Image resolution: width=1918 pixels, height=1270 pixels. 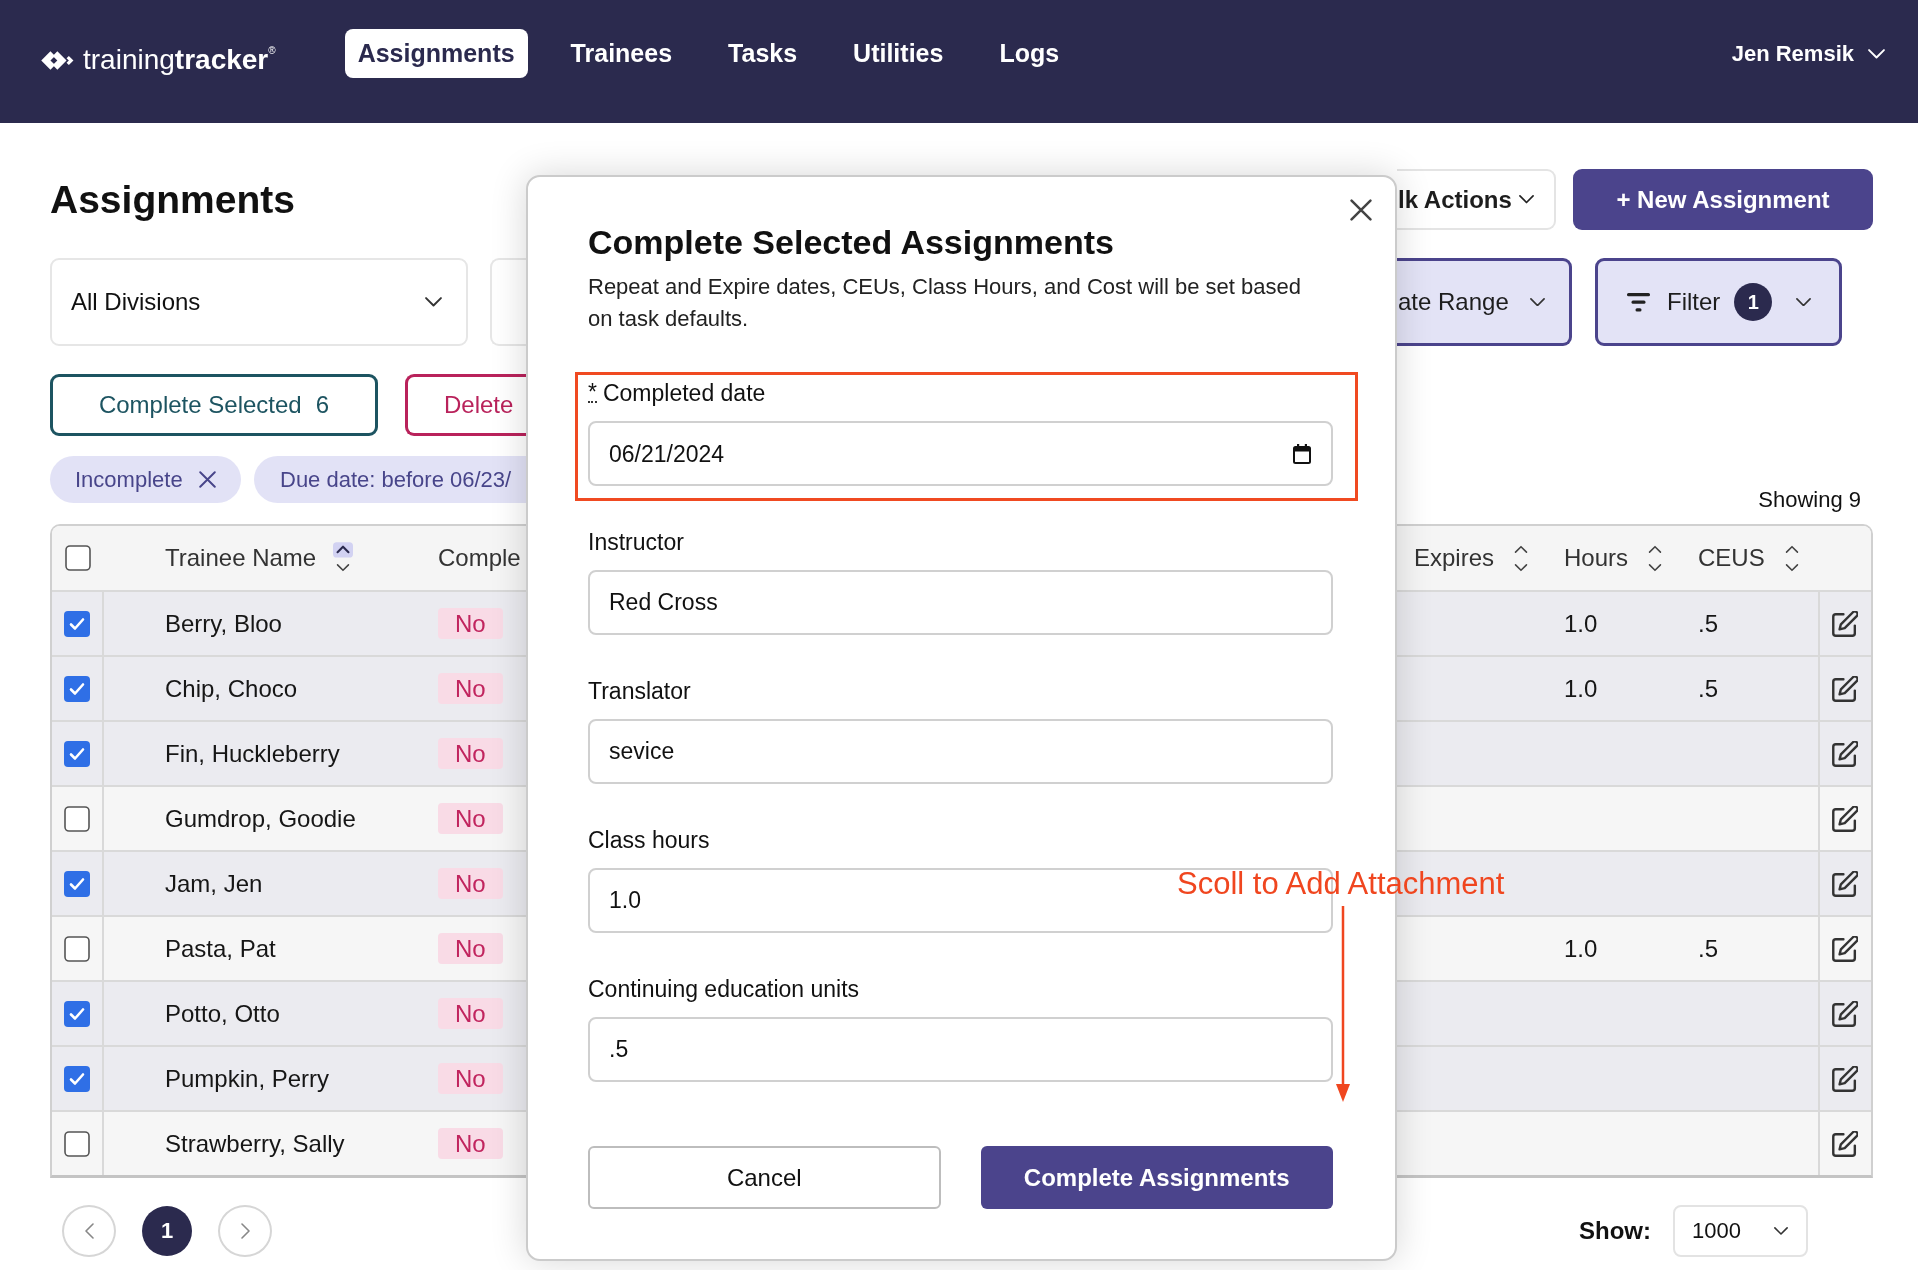 I want to click on text-field: .5, so click(x=960, y=1049).